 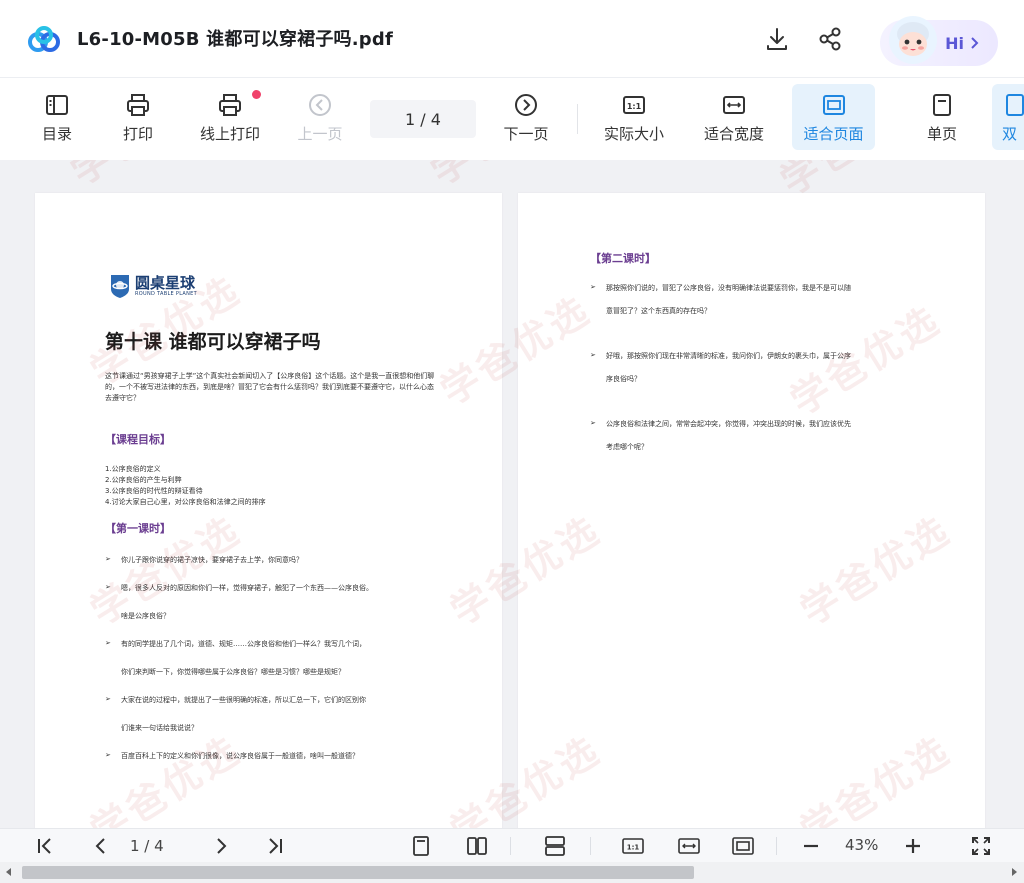 I want to click on print-label: 打印, so click(x=137, y=134).